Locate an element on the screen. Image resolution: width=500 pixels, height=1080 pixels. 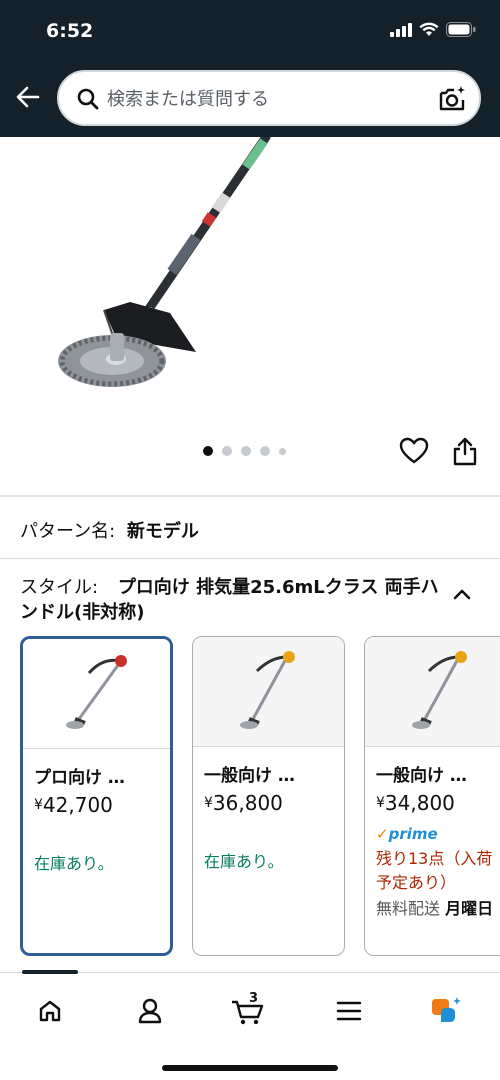
style-option-card: プロ向け … ¥42,700 在庫あり。 is located at coordinates (96, 796).